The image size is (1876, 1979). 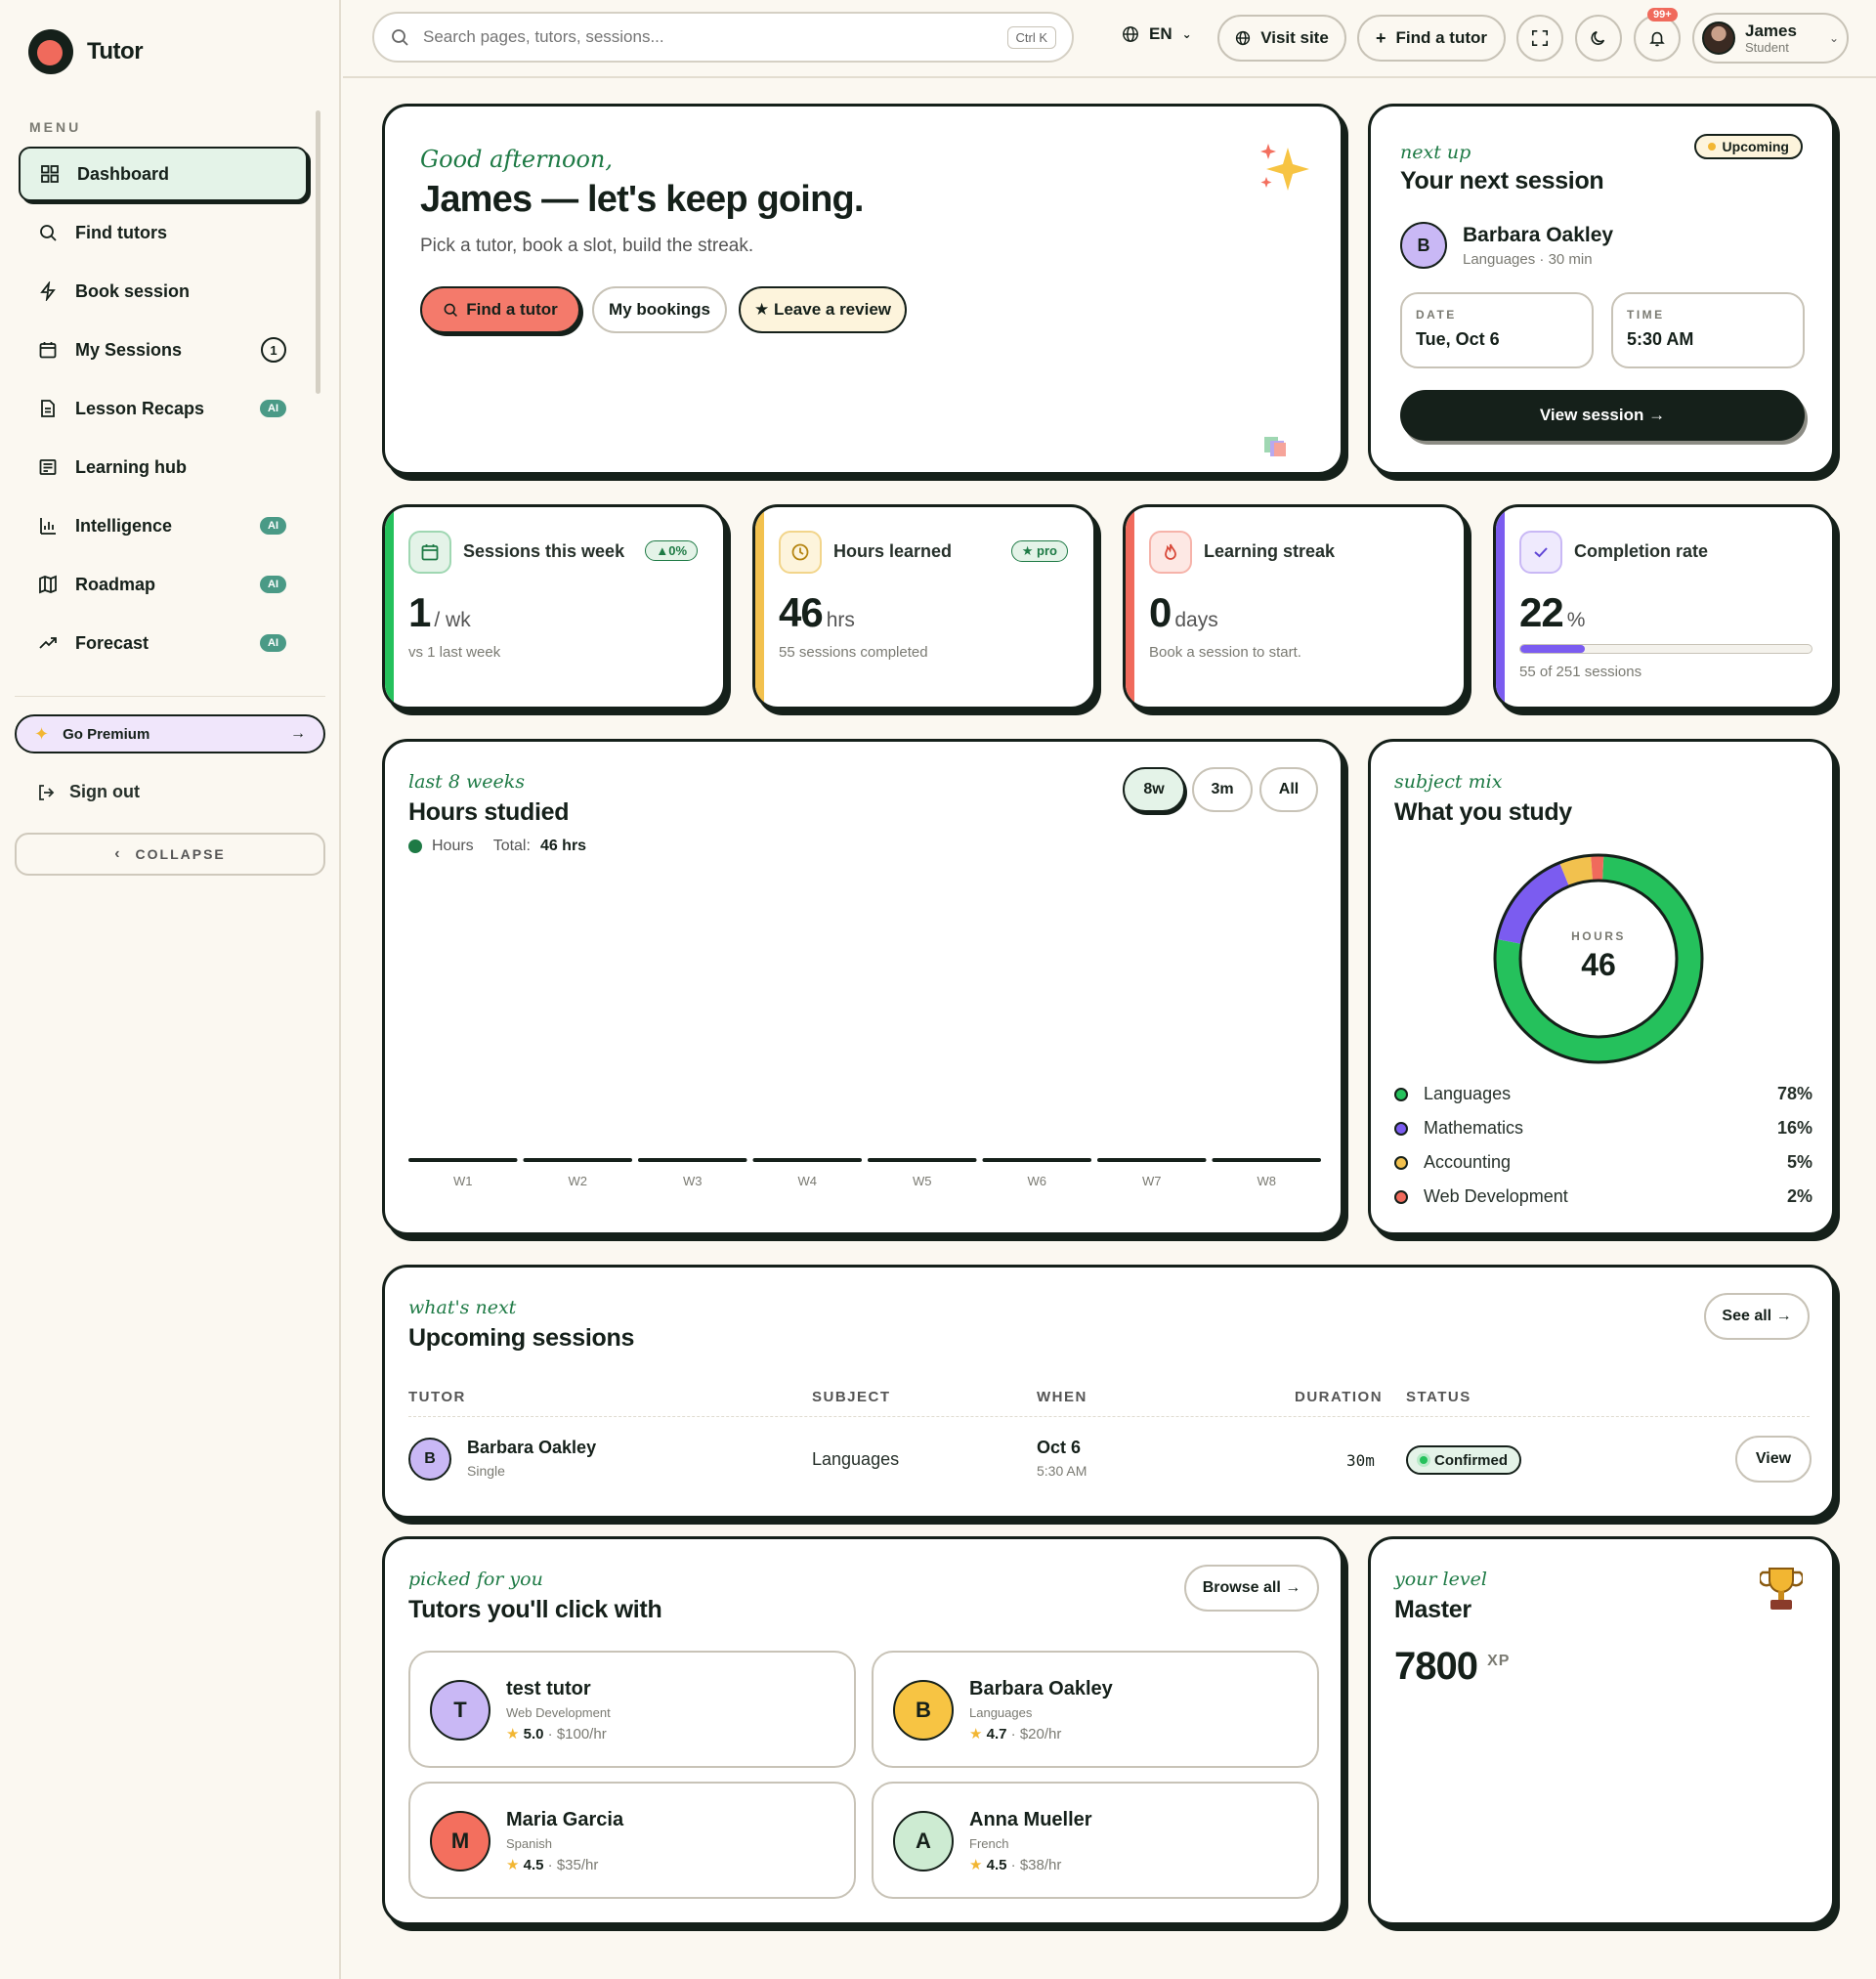 What do you see at coordinates (1152, 1160) in the screenshot?
I see `bar-w7` at bounding box center [1152, 1160].